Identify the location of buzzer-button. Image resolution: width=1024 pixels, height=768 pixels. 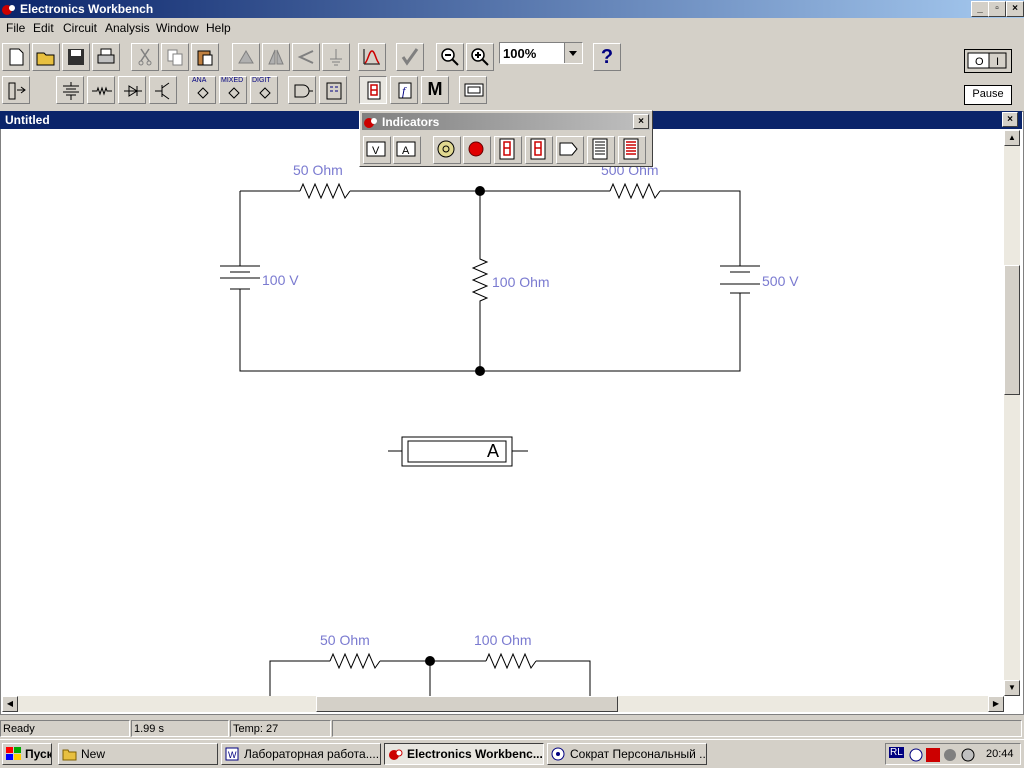
(570, 150).